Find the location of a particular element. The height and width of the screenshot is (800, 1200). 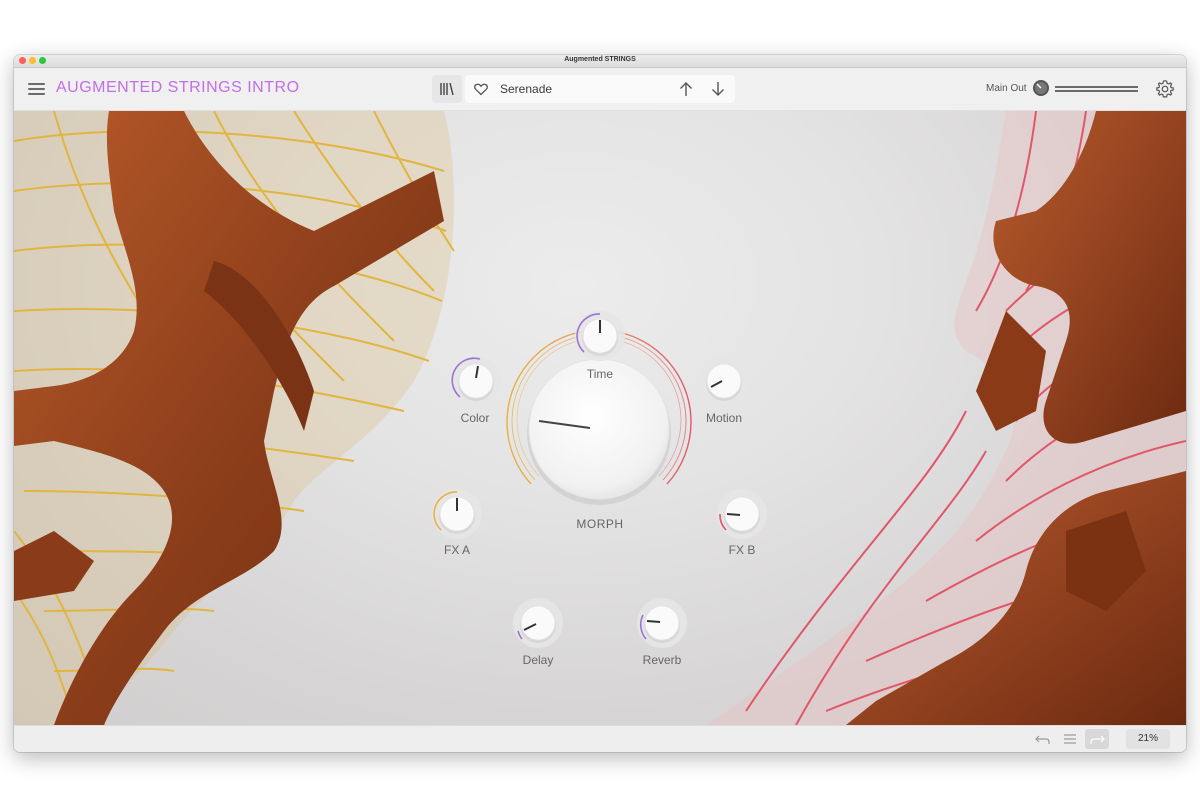

history-button is located at coordinates (1070, 739).